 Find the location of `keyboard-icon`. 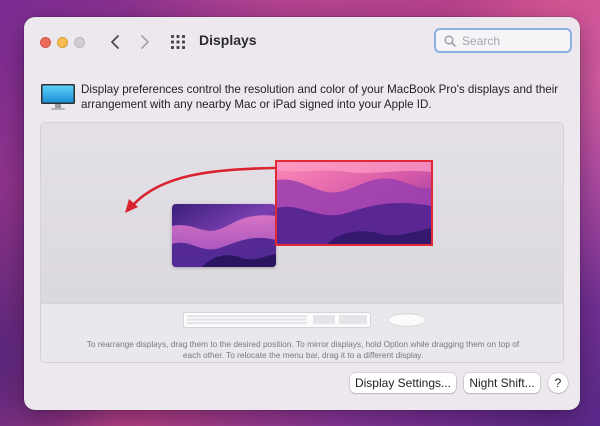

keyboard-icon is located at coordinates (277, 320).